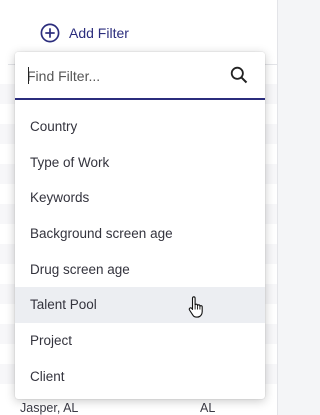 Image resolution: width=320 pixels, height=415 pixels. I want to click on search-icon, so click(239, 75).